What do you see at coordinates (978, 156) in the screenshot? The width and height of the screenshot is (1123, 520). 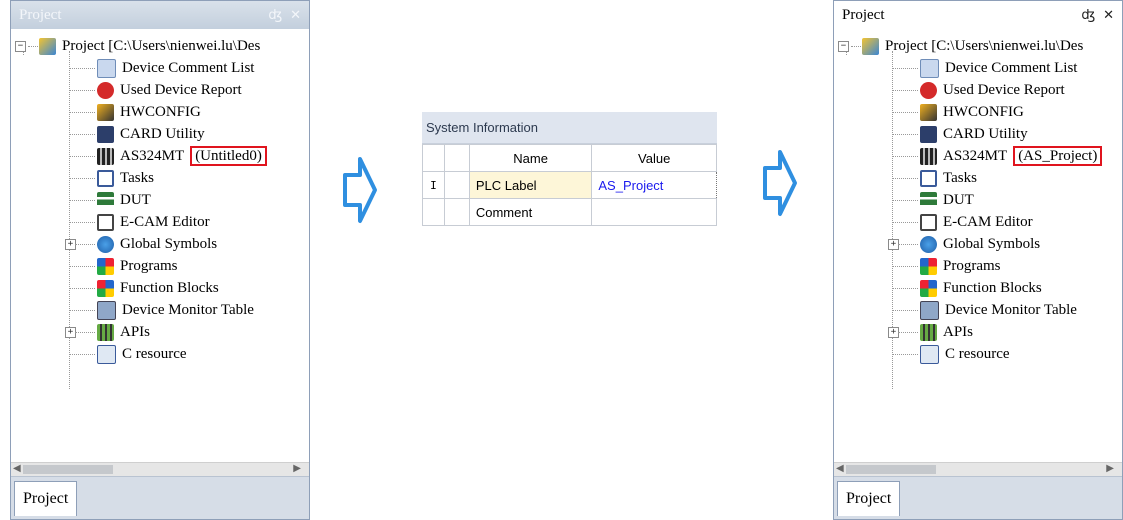 I see `tree-item-plc: AS324MT (AS_Project)` at bounding box center [978, 156].